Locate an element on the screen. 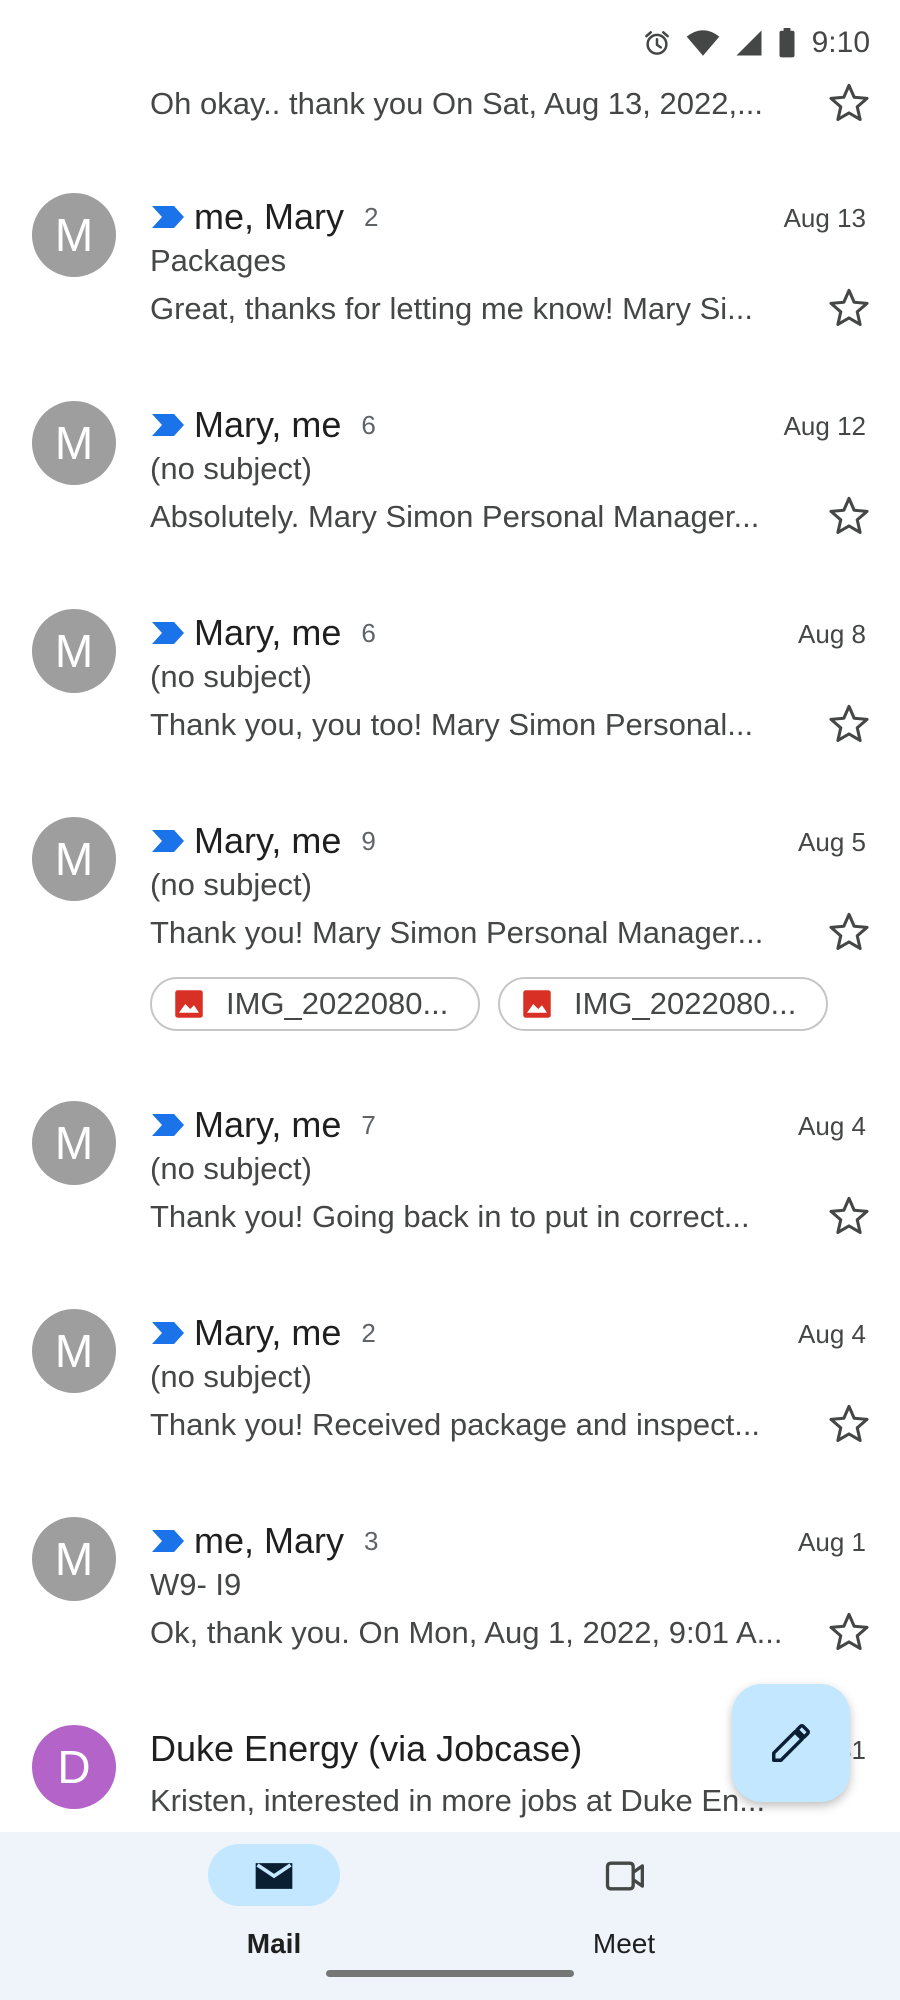 The width and height of the screenshot is (900, 2000). gesture-bar is located at coordinates (450, 1973).